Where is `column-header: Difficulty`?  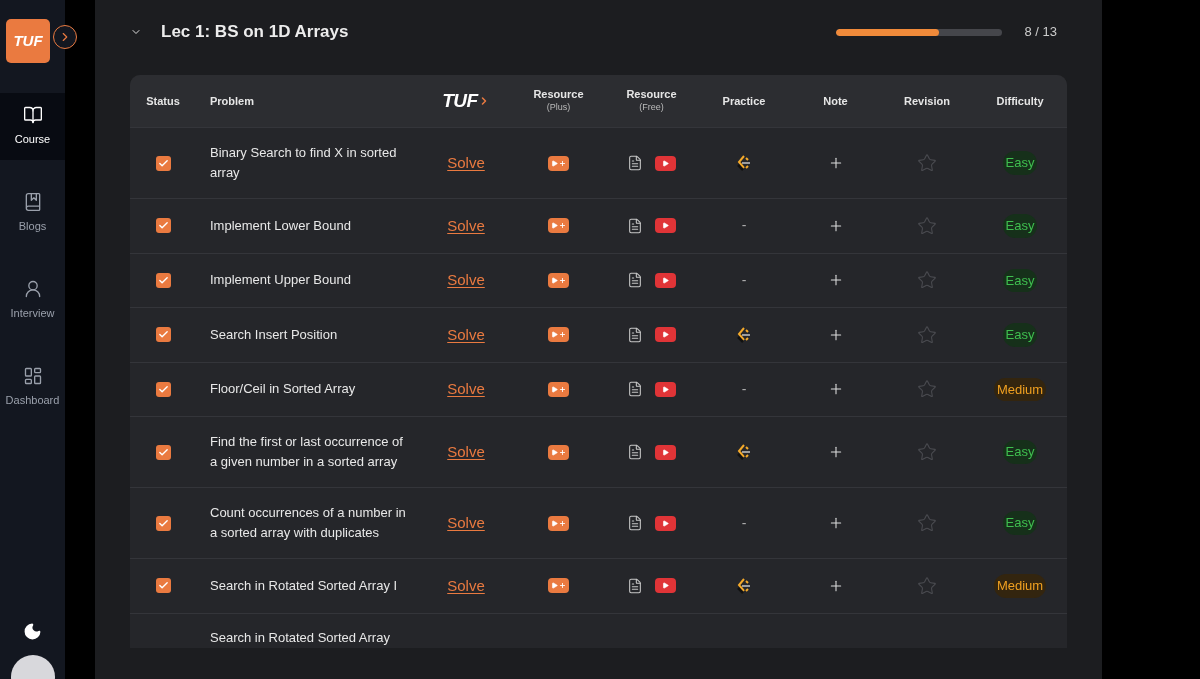 column-header: Difficulty is located at coordinates (1020, 101).